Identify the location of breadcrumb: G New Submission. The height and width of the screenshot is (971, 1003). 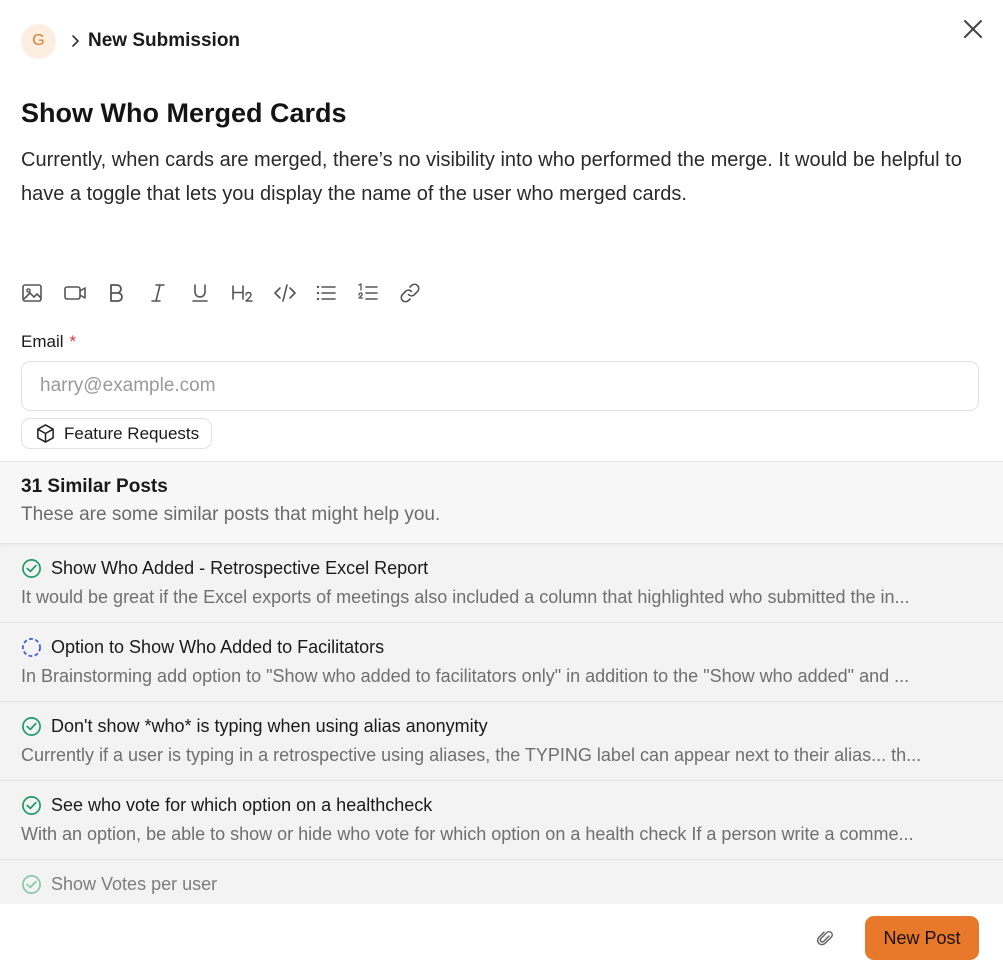
(130, 41).